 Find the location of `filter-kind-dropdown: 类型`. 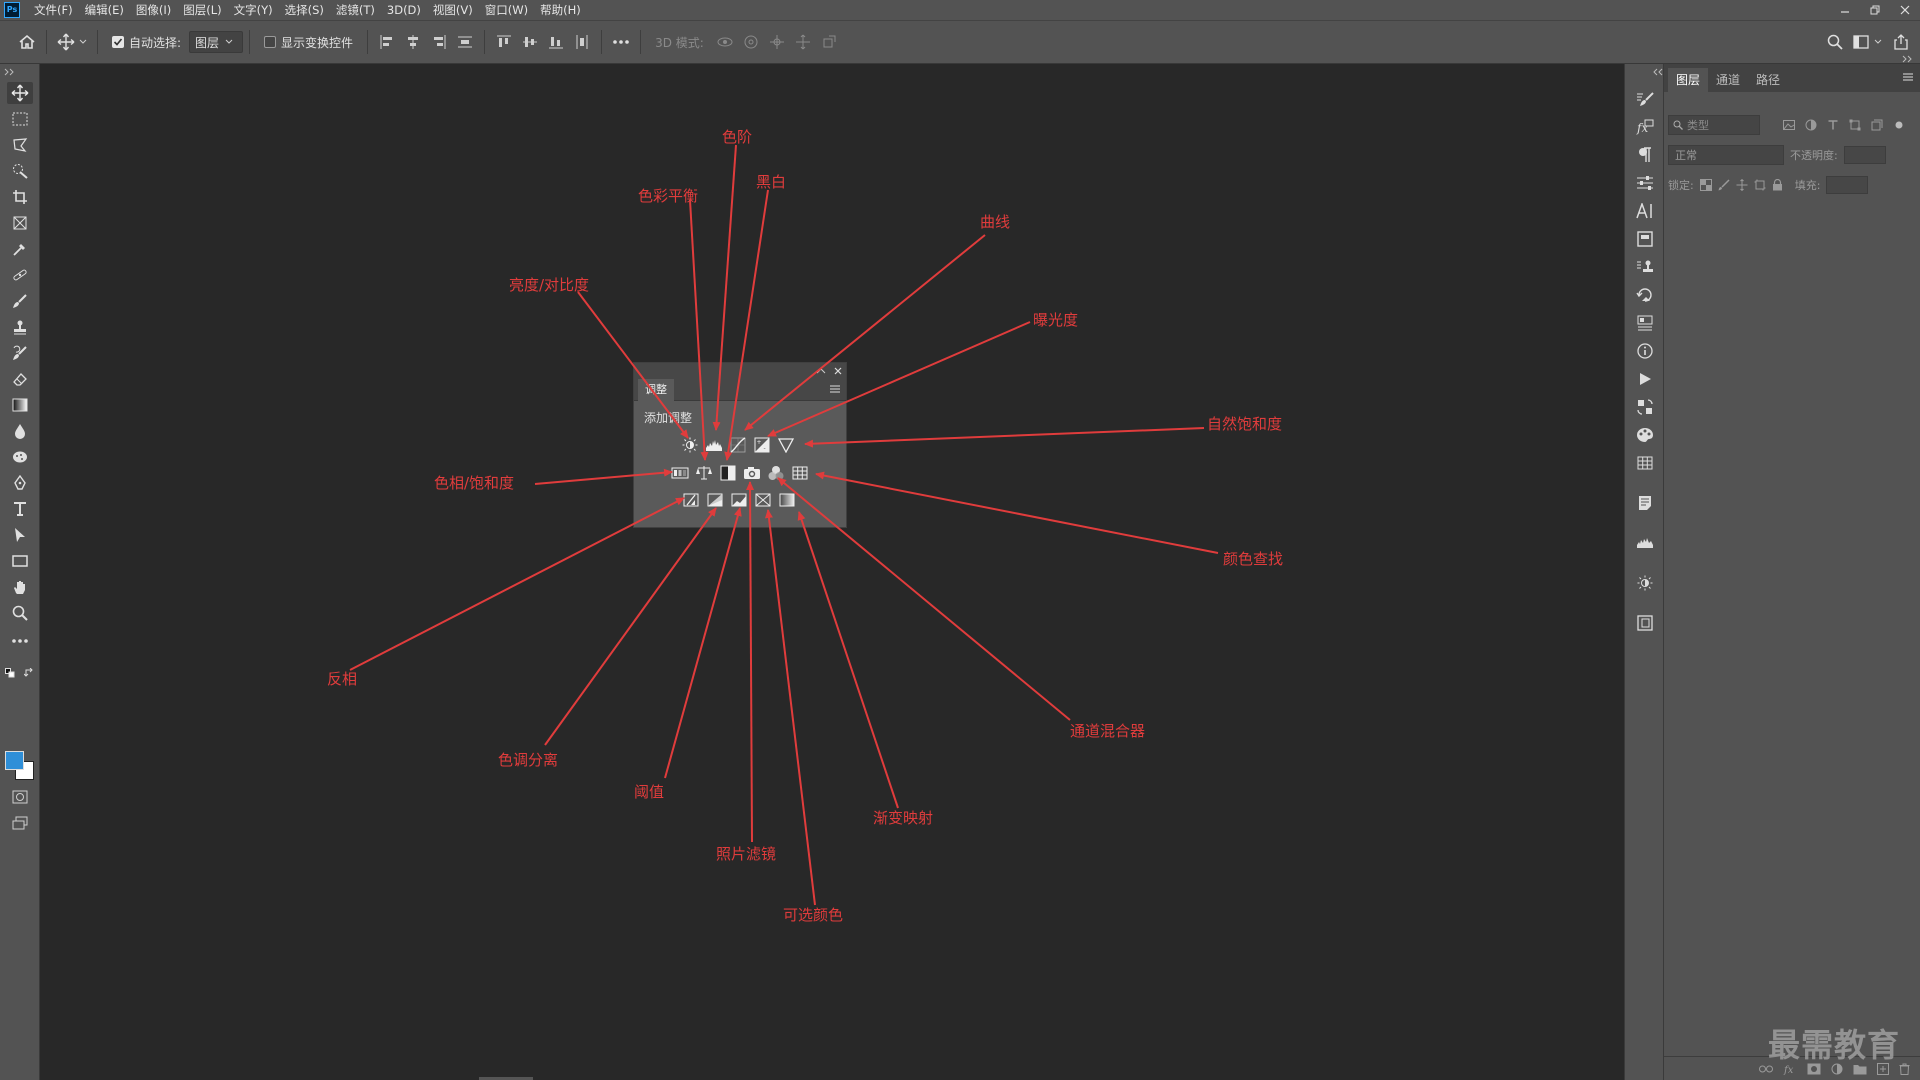

filter-kind-dropdown: 类型 is located at coordinates (1714, 125).